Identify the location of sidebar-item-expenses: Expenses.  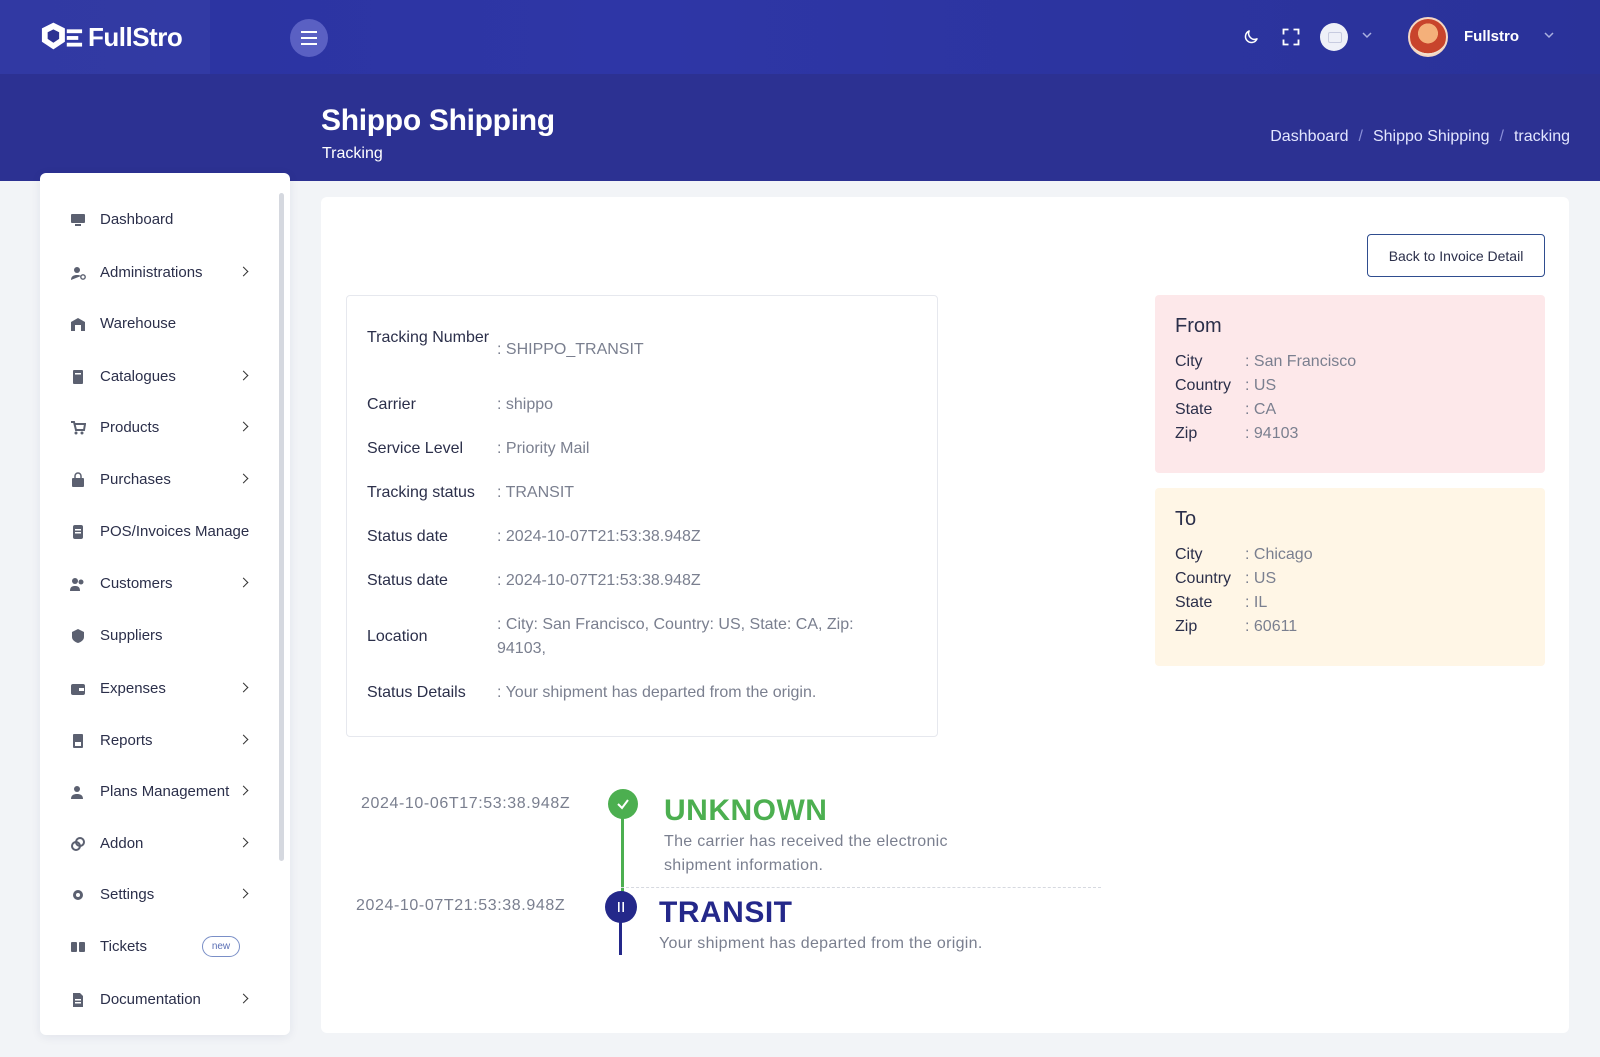
(165, 688).